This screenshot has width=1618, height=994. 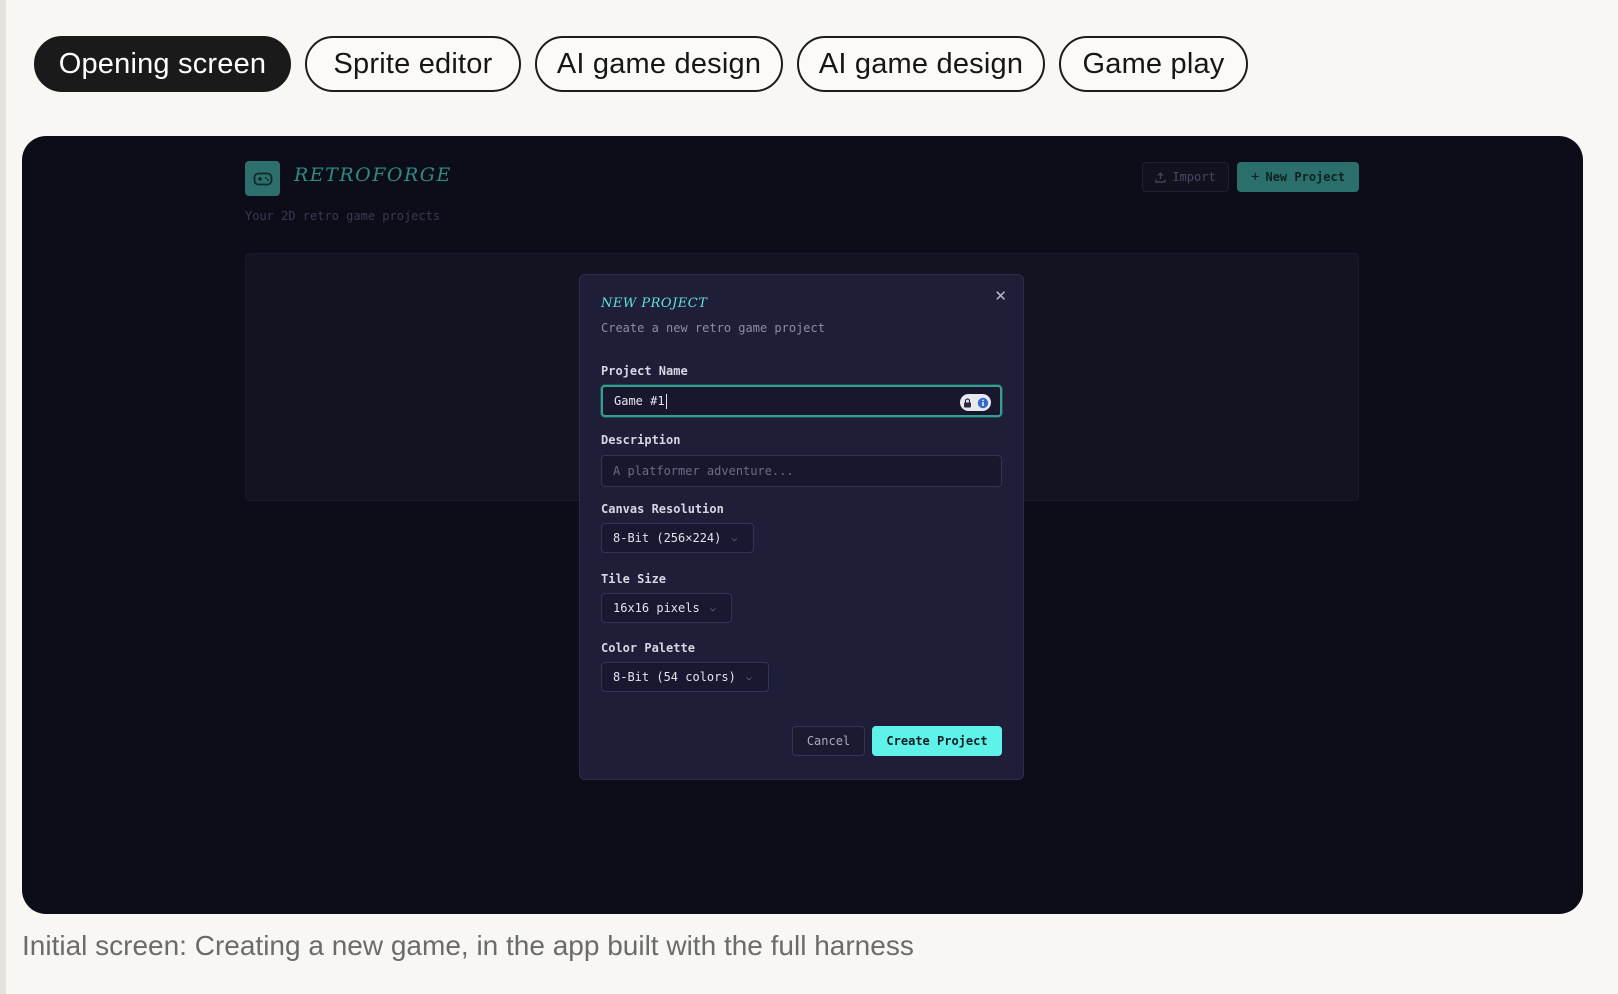 What do you see at coordinates (982, 402) in the screenshot?
I see `info-icon` at bounding box center [982, 402].